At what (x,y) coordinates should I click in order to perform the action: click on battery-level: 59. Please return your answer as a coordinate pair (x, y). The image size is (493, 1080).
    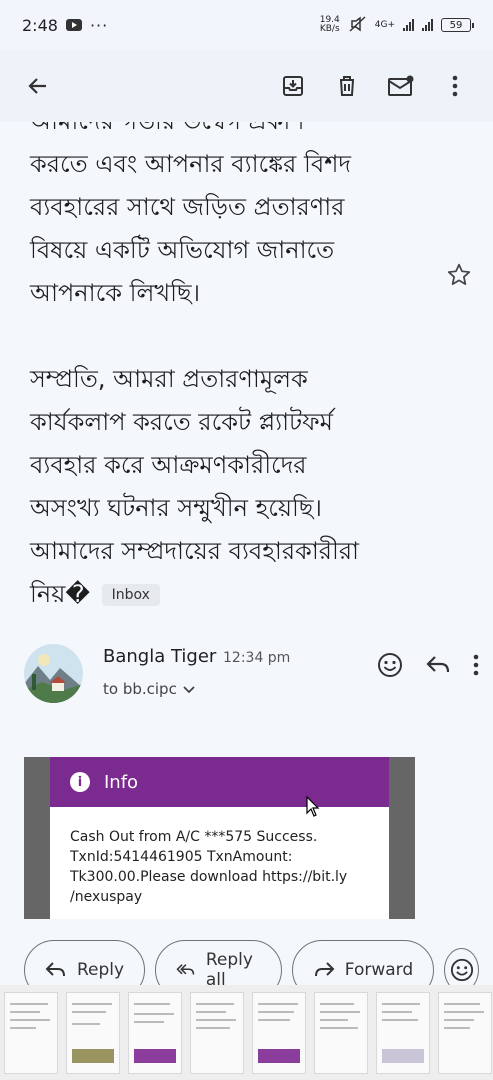
    Looking at the image, I should click on (456, 25).